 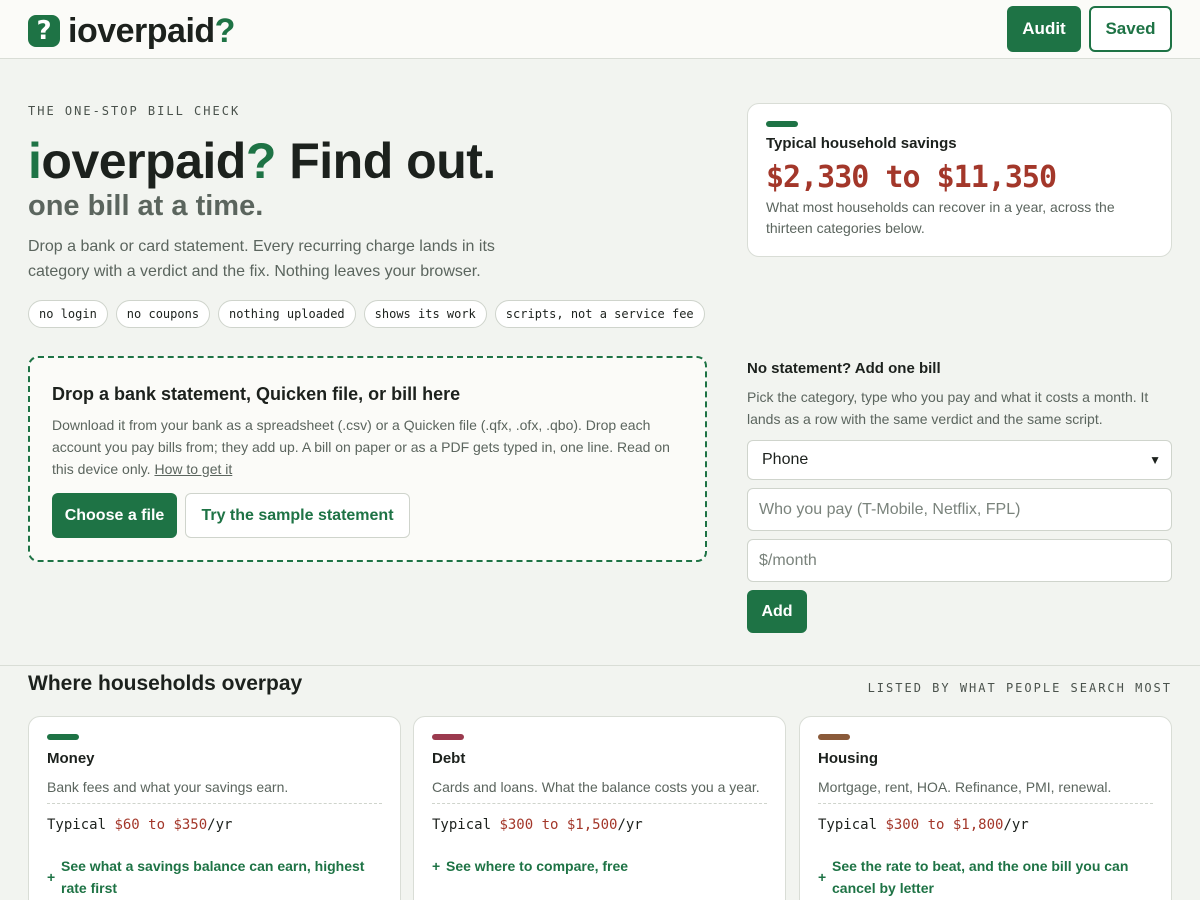 I want to click on hero-eyebrow: THE ONE-STOP BILL CHECK, so click(x=134, y=111).